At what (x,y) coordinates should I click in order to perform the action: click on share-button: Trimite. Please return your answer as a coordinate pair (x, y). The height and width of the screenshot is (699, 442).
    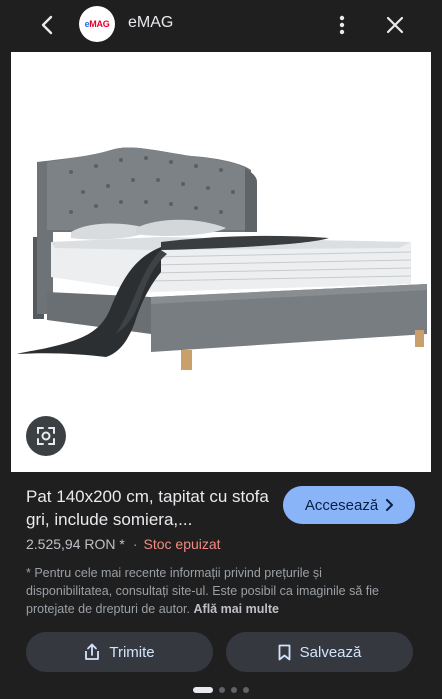
    Looking at the image, I should click on (119, 652).